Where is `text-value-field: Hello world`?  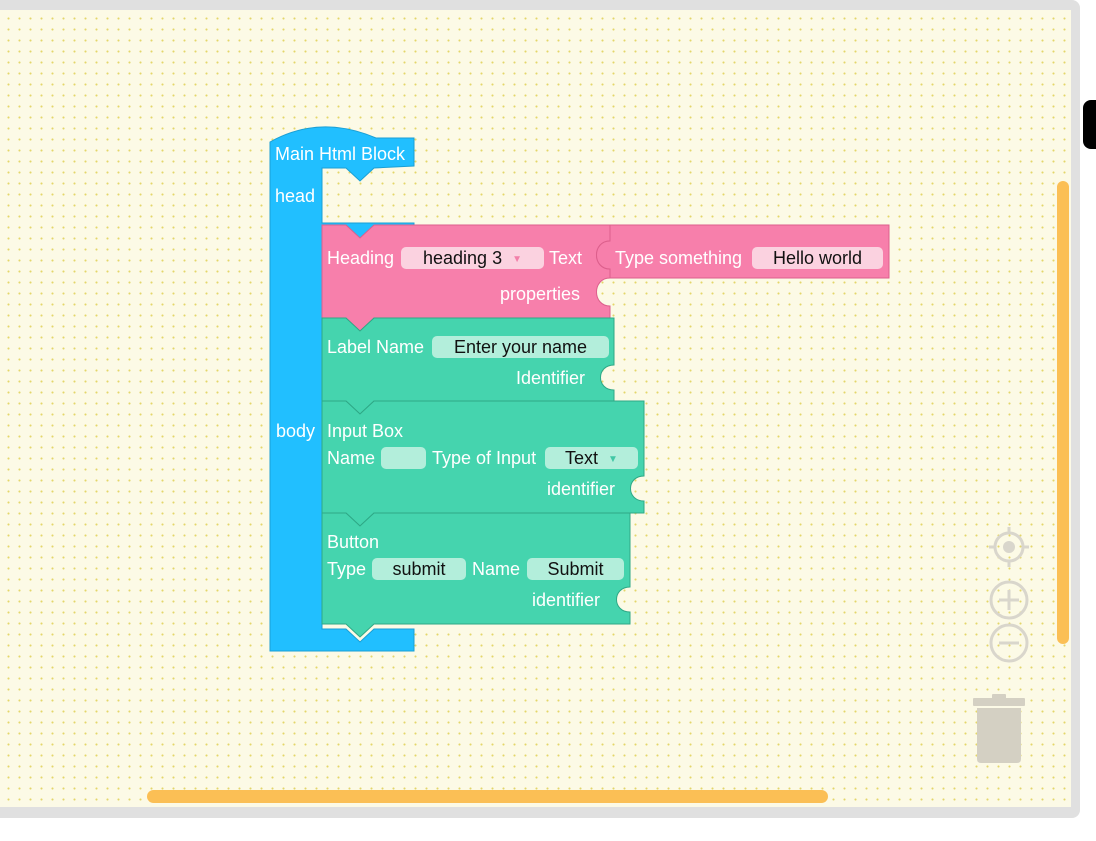
text-value-field: Hello world is located at coordinates (817, 258).